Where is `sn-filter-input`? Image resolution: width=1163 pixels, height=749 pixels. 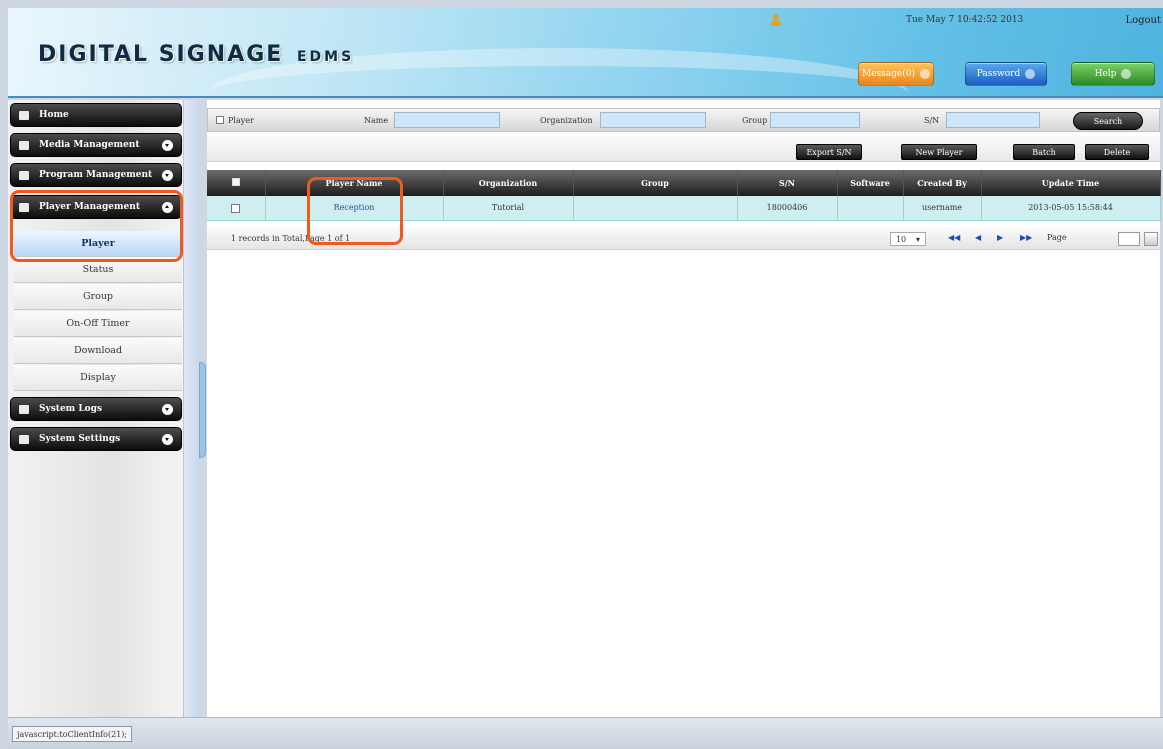 sn-filter-input is located at coordinates (993, 120).